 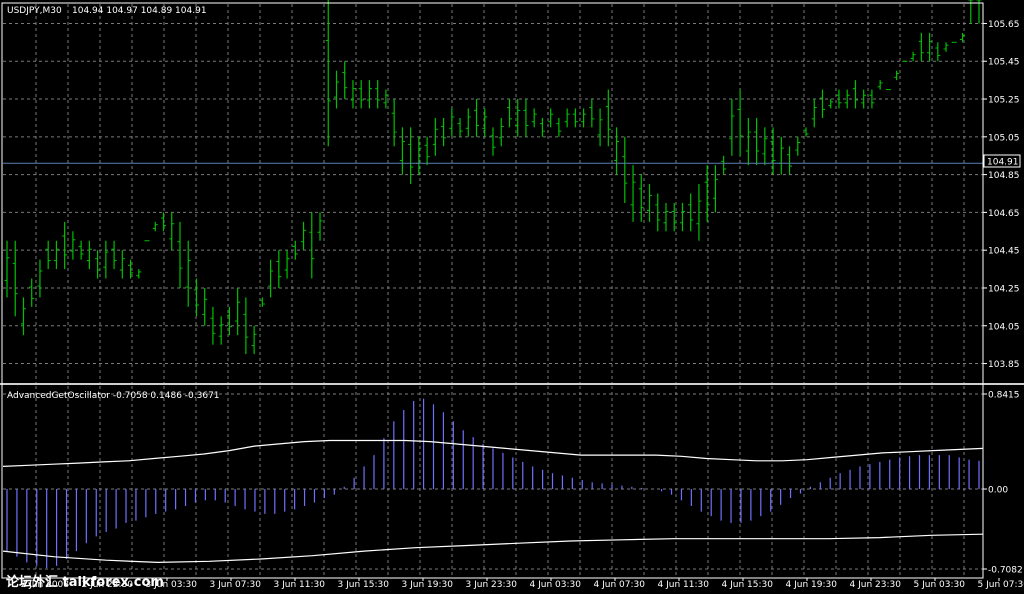 What do you see at coordinates (1004, 138) in the screenshot?
I see `price-axis-label: 105.05` at bounding box center [1004, 138].